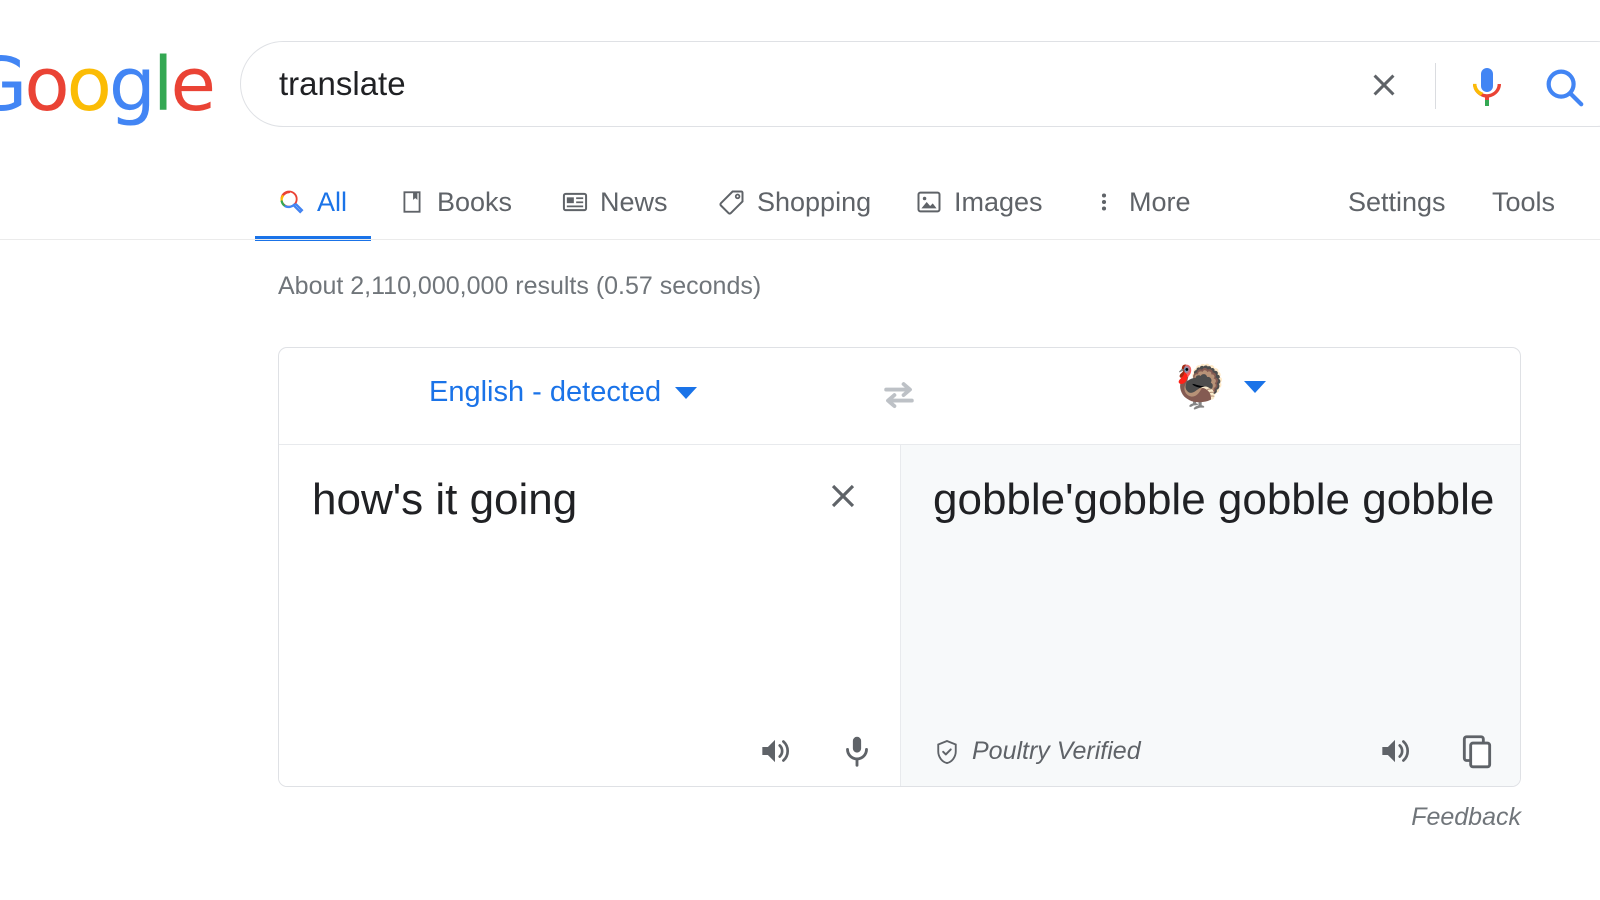 The width and height of the screenshot is (1600, 900). Describe the element at coordinates (947, 751) in the screenshot. I see `shield-check-icon` at that location.